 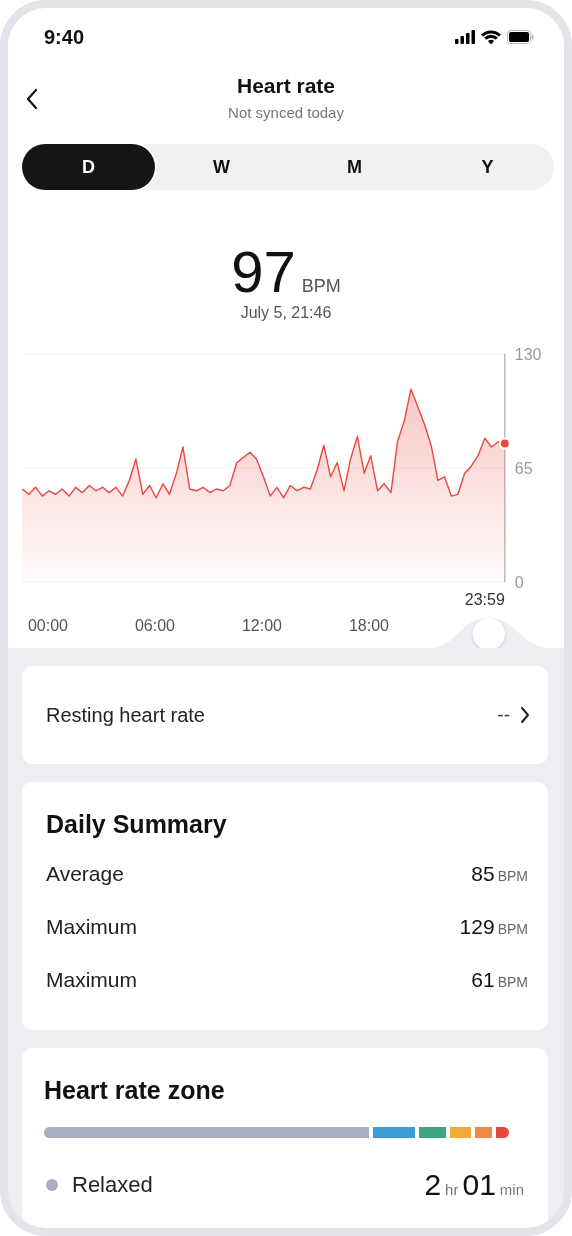 I want to click on unit-label: hr, so click(x=452, y=1189).